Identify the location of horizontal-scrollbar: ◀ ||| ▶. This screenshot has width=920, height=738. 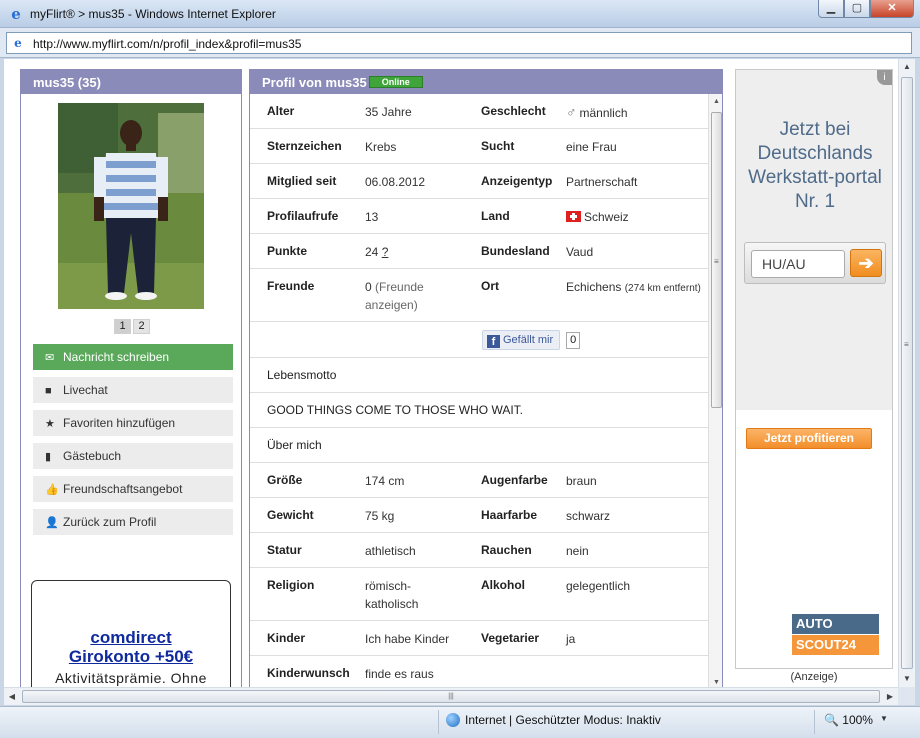
(451, 696).